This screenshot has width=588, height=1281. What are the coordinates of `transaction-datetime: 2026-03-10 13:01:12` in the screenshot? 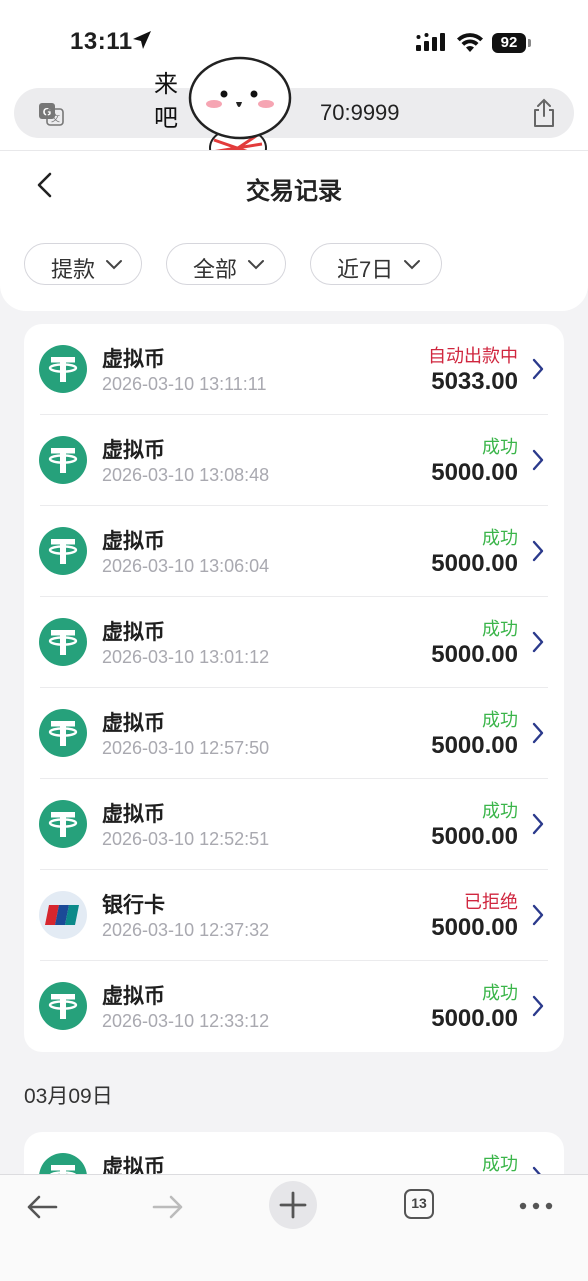 It's located at (186, 657).